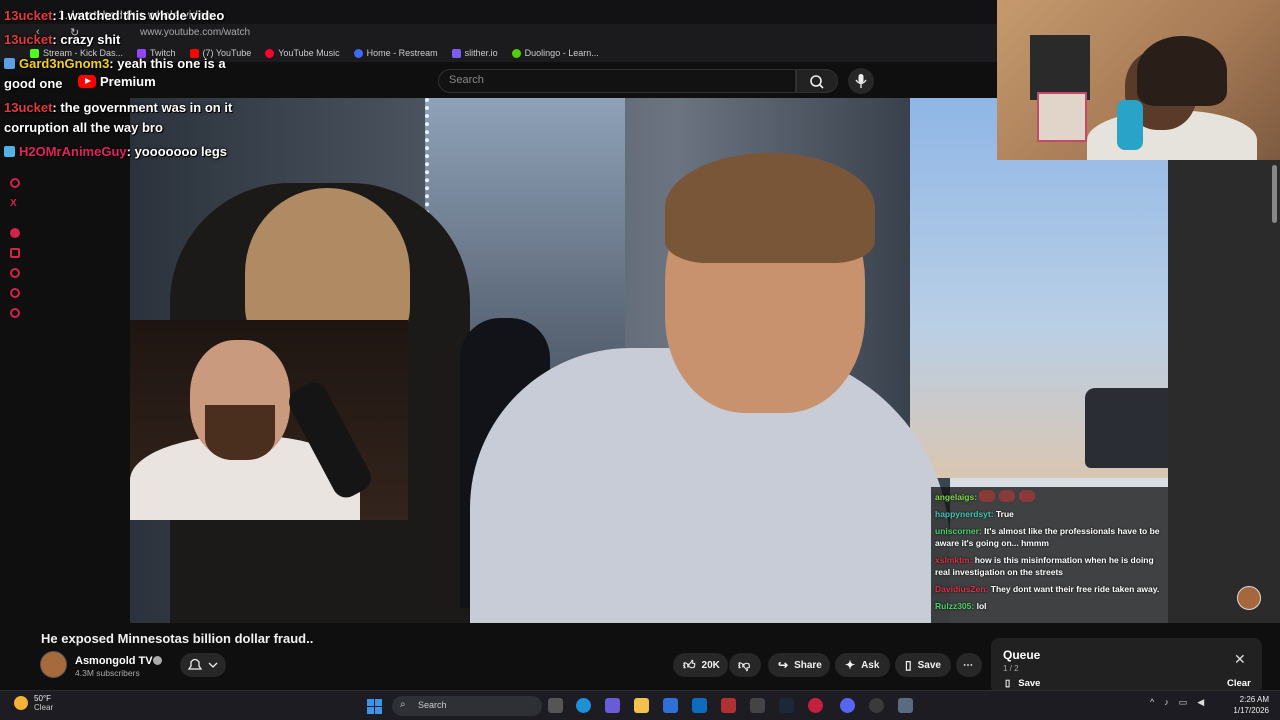  I want to click on restream-icon, so click(358, 53).